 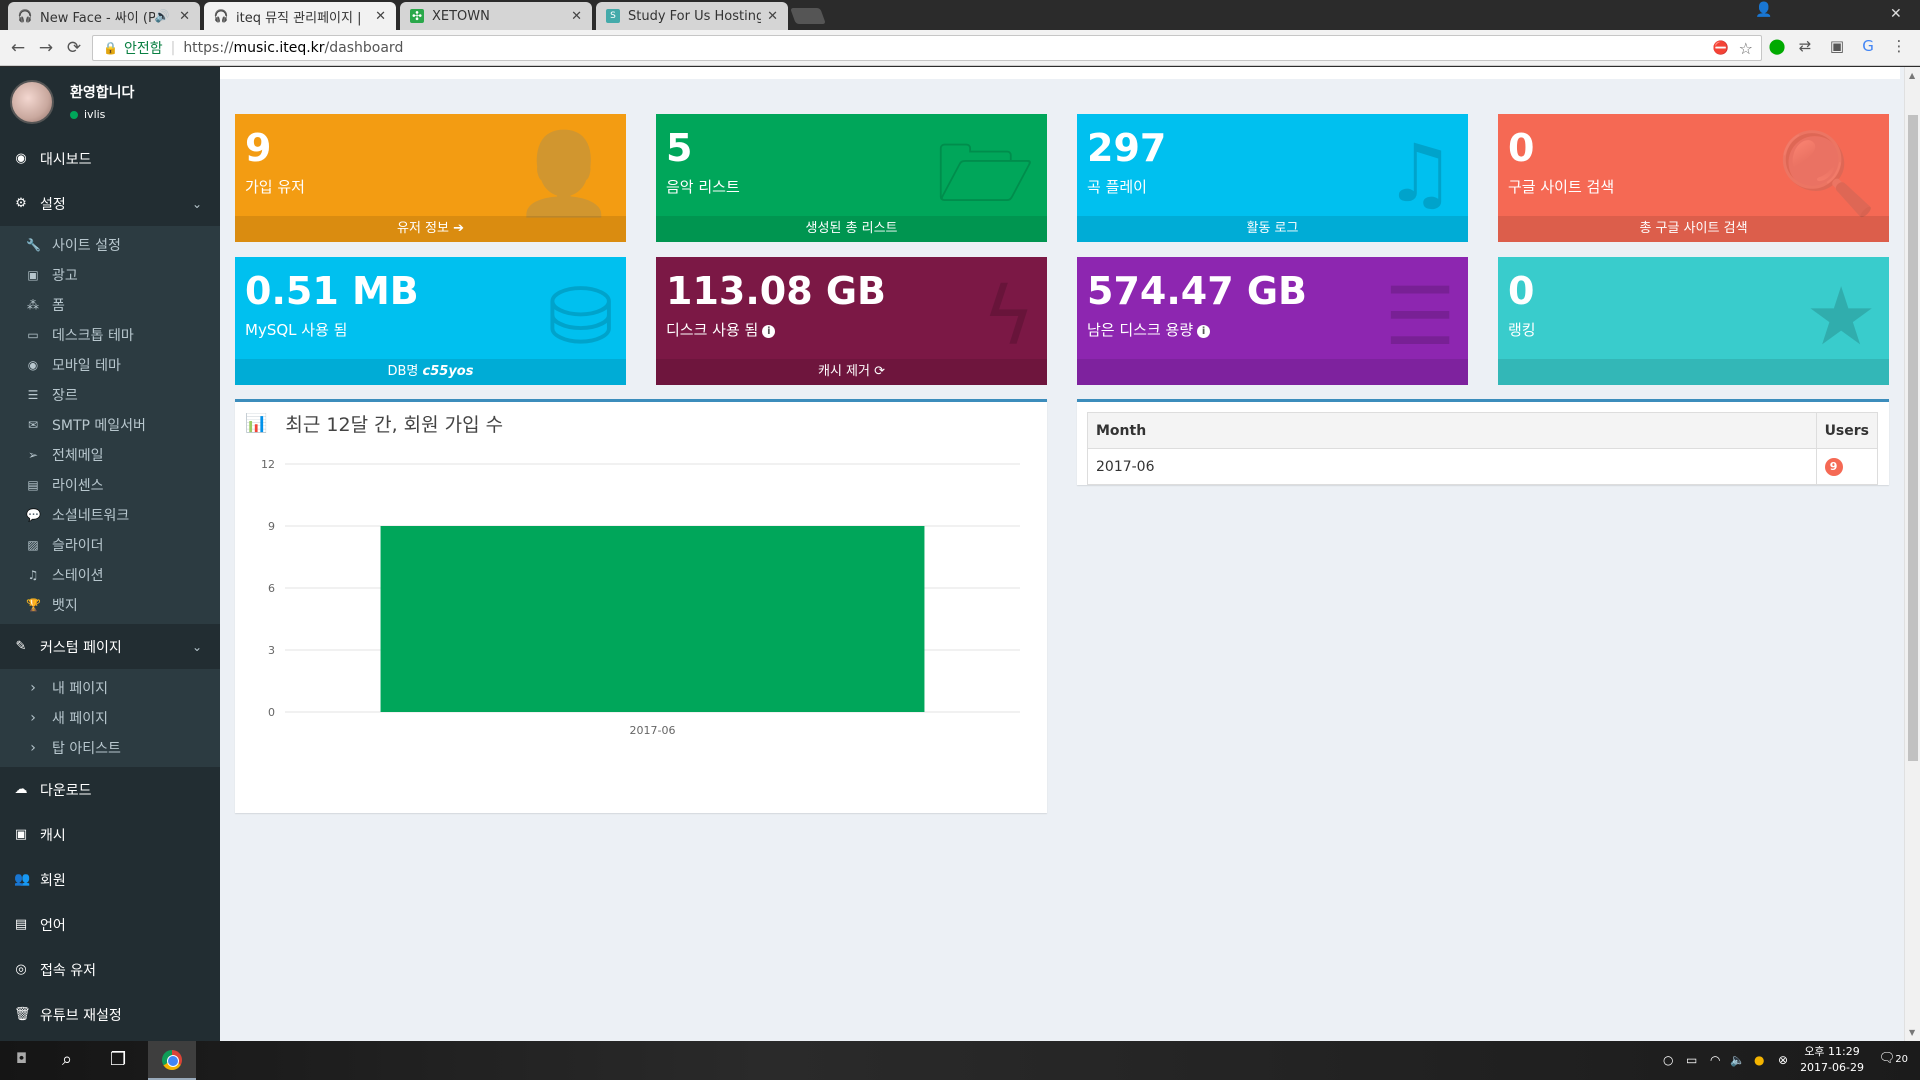 I want to click on online-status-icon, so click(x=74, y=114).